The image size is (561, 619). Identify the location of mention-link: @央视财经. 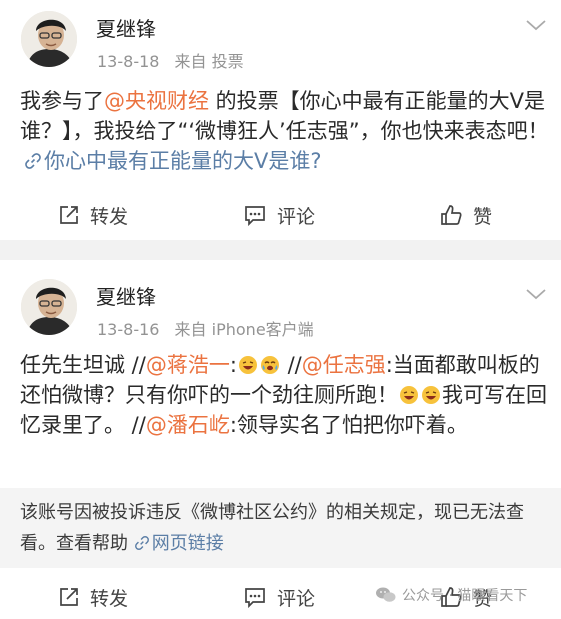
(156, 101).